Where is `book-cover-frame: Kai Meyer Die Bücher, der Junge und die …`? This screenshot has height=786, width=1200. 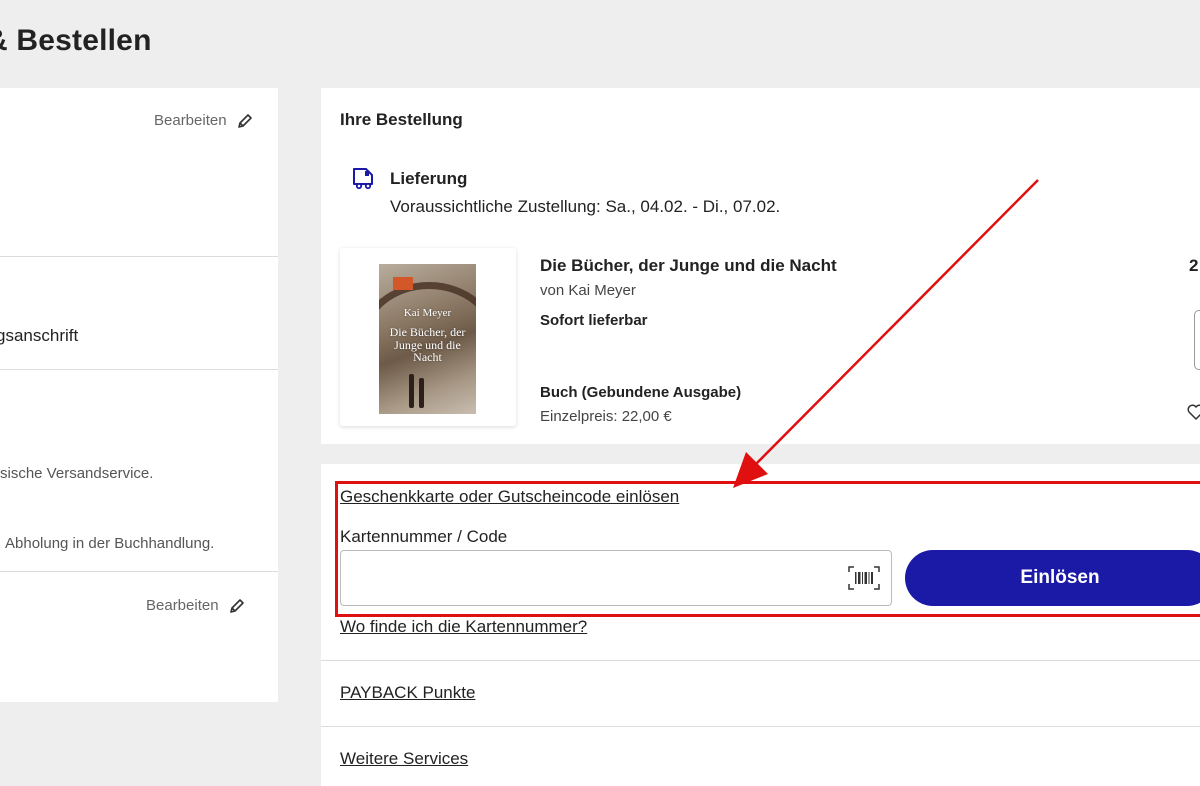 book-cover-frame: Kai Meyer Die Bücher, der Junge und die … is located at coordinates (428, 337).